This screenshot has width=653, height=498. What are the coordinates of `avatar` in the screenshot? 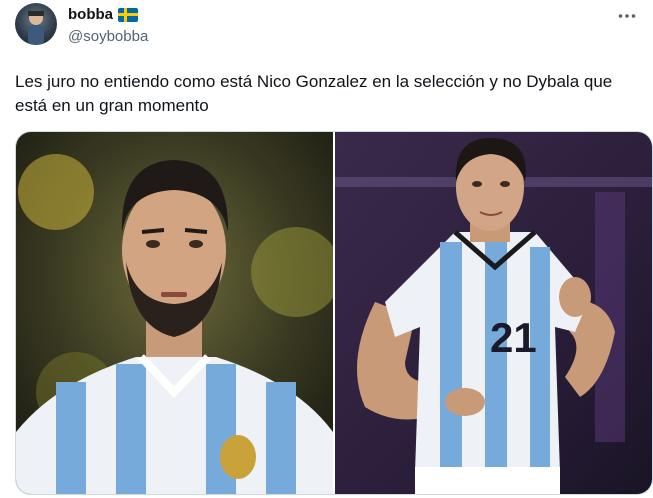 It's located at (36, 24).